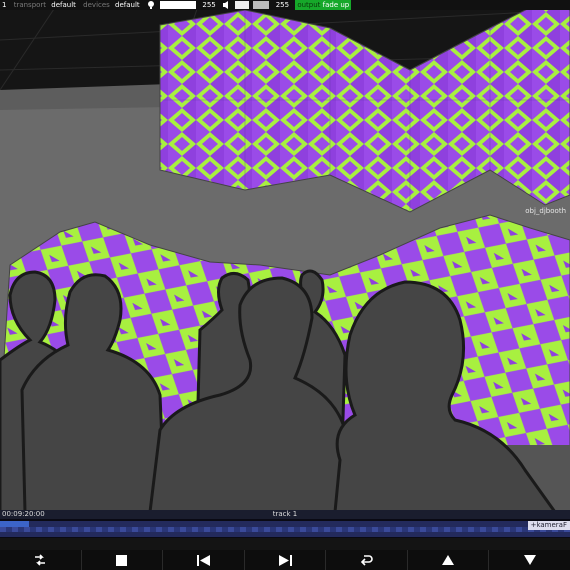 Image resolution: width=570 pixels, height=570 pixels. I want to click on arrow-up-icon, so click(448, 560).